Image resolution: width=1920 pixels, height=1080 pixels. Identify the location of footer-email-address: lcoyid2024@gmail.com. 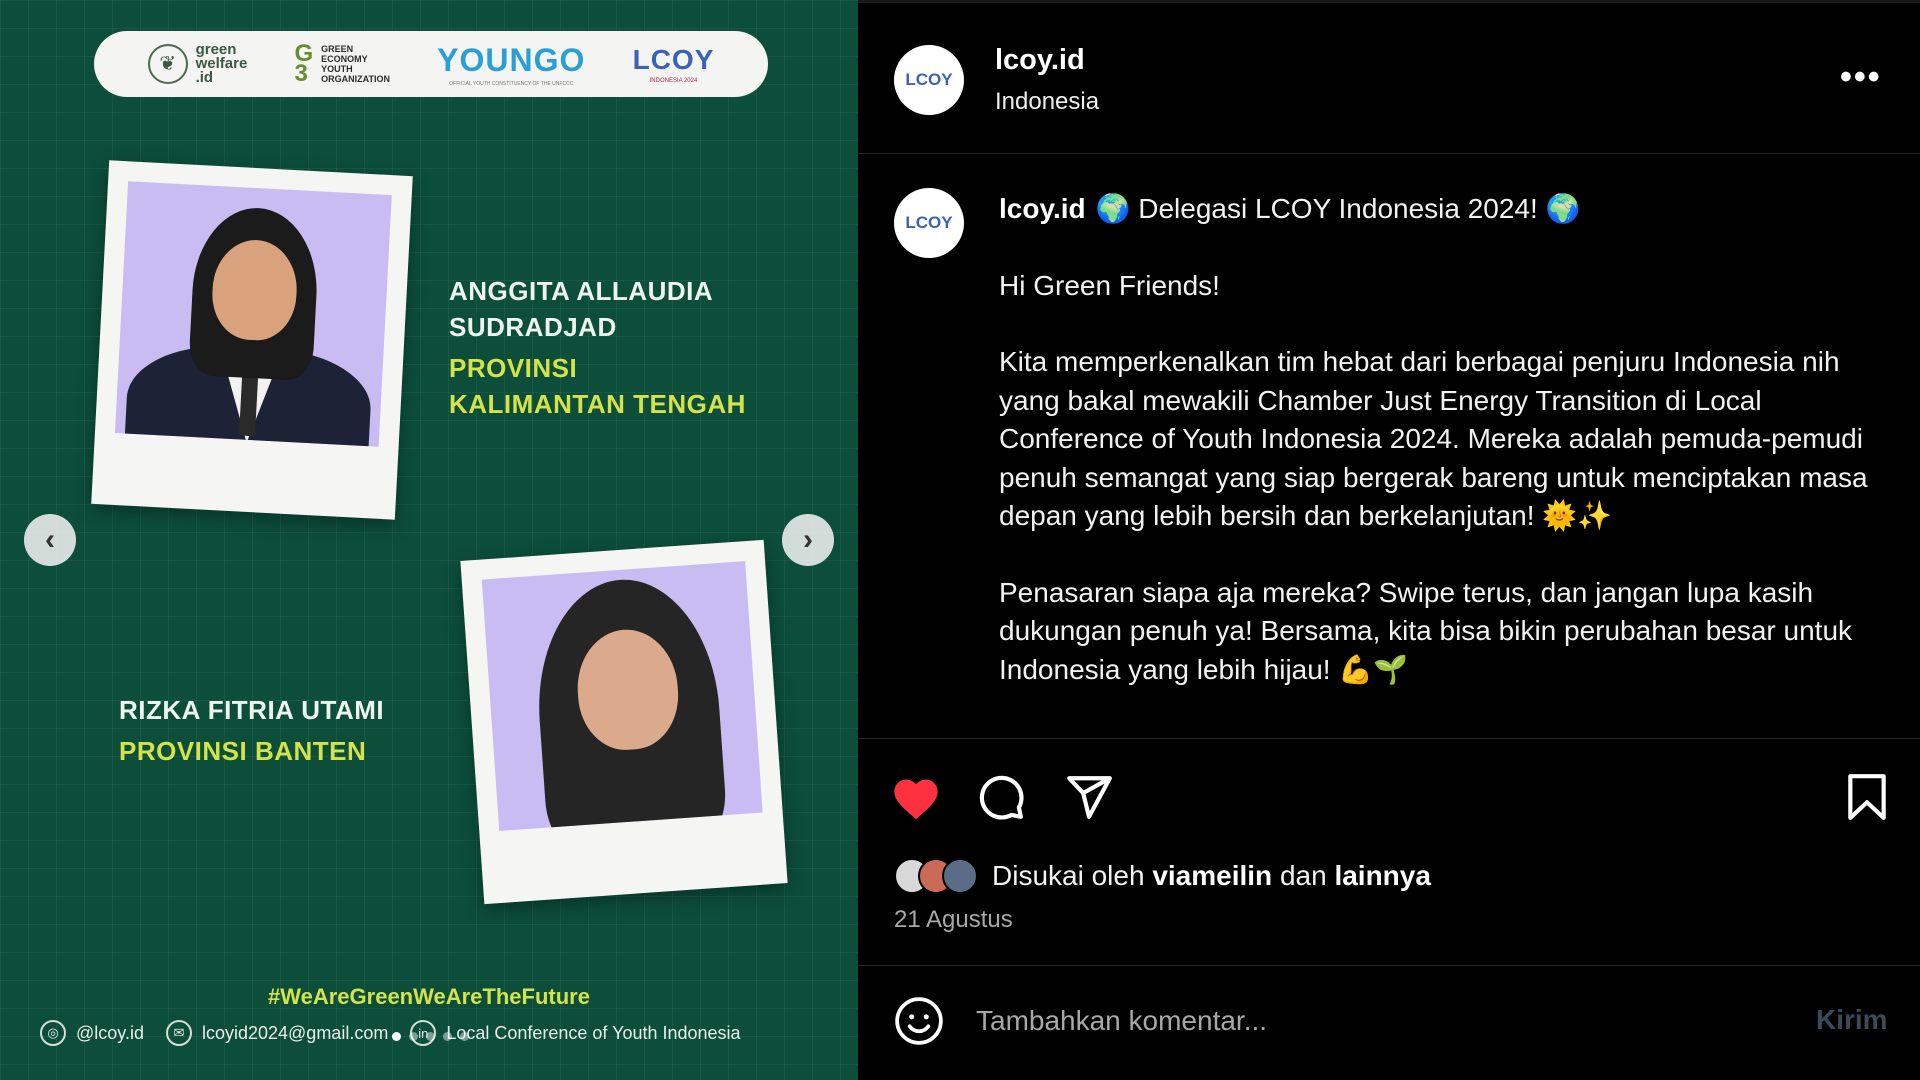
(295, 1032).